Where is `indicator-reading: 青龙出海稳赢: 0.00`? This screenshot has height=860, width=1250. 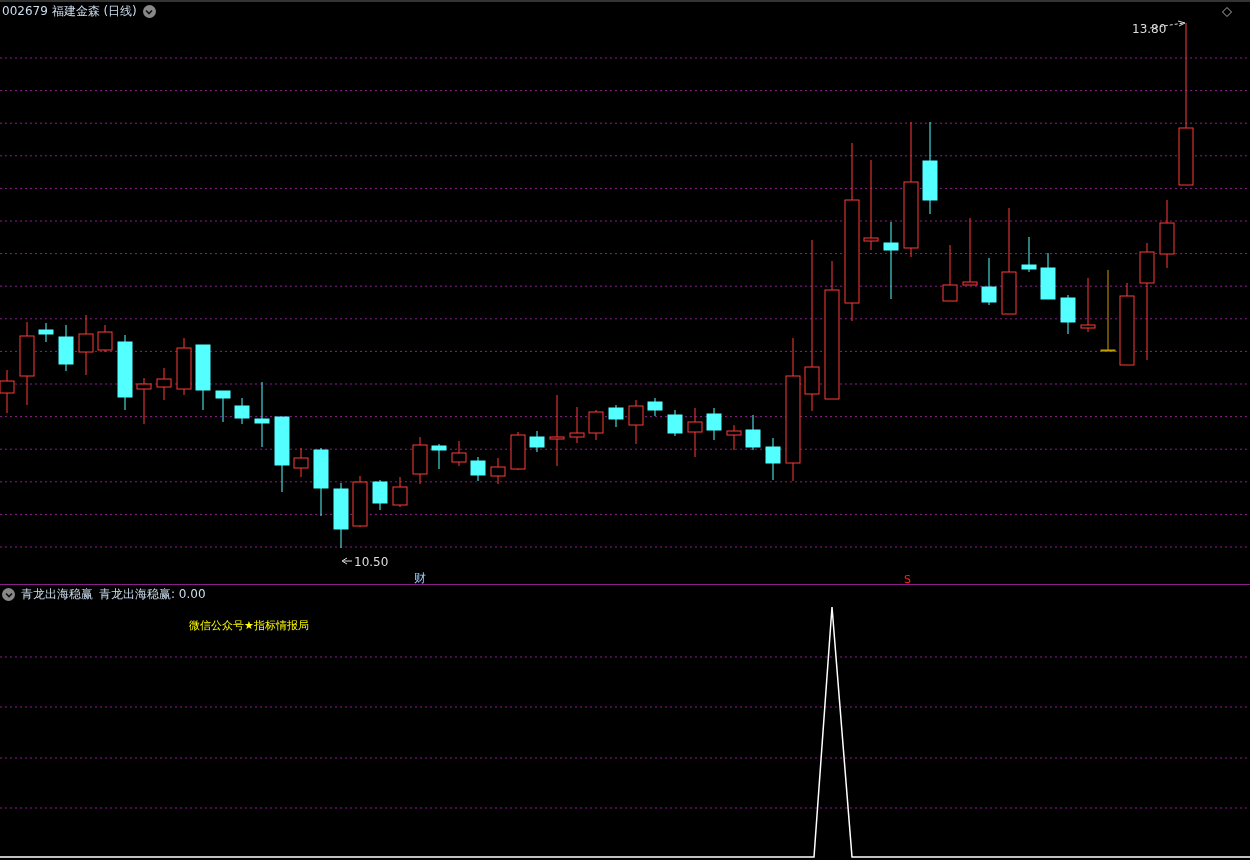
indicator-reading: 青龙出海稳赢: 0.00 is located at coordinates (152, 594).